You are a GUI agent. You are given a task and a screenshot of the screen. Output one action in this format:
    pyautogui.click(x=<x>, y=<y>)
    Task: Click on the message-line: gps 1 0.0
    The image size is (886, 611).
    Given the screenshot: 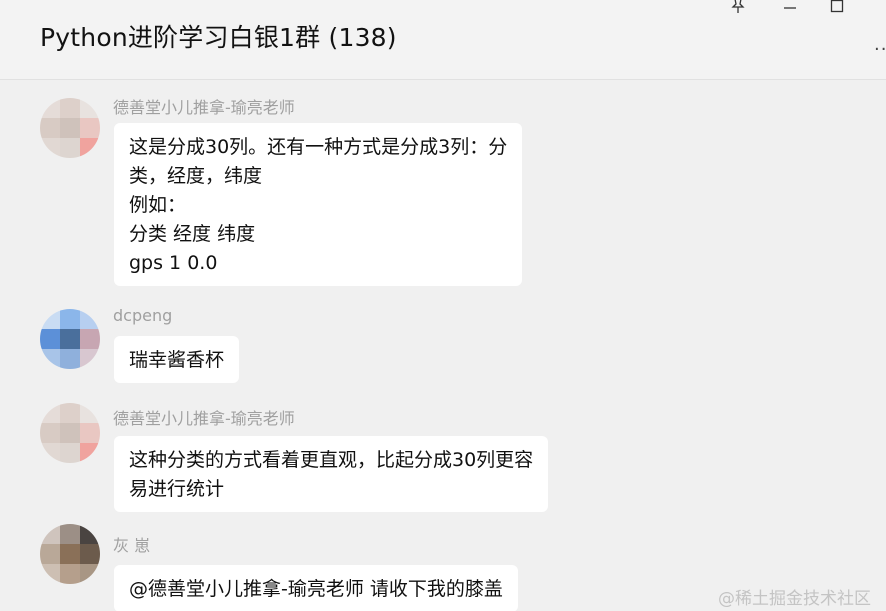 What is the action you would take?
    pyautogui.click(x=173, y=263)
    